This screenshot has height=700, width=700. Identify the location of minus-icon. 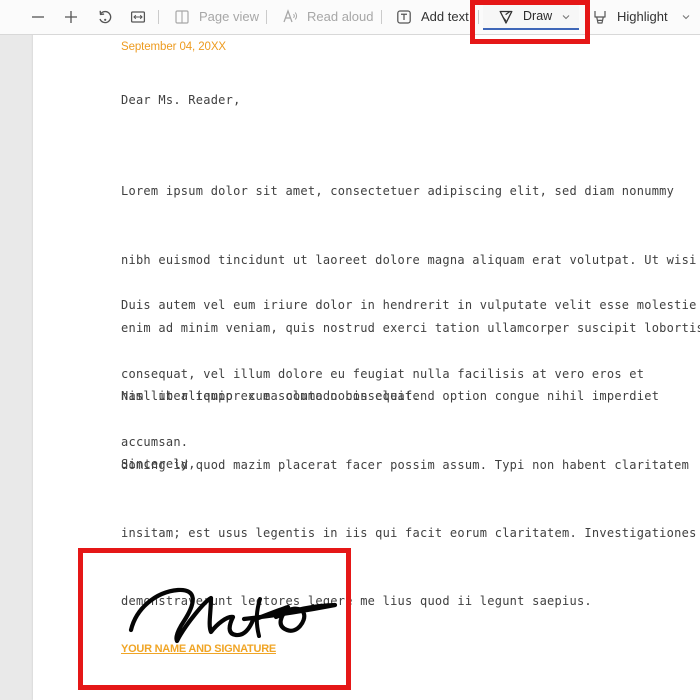
(38, 17).